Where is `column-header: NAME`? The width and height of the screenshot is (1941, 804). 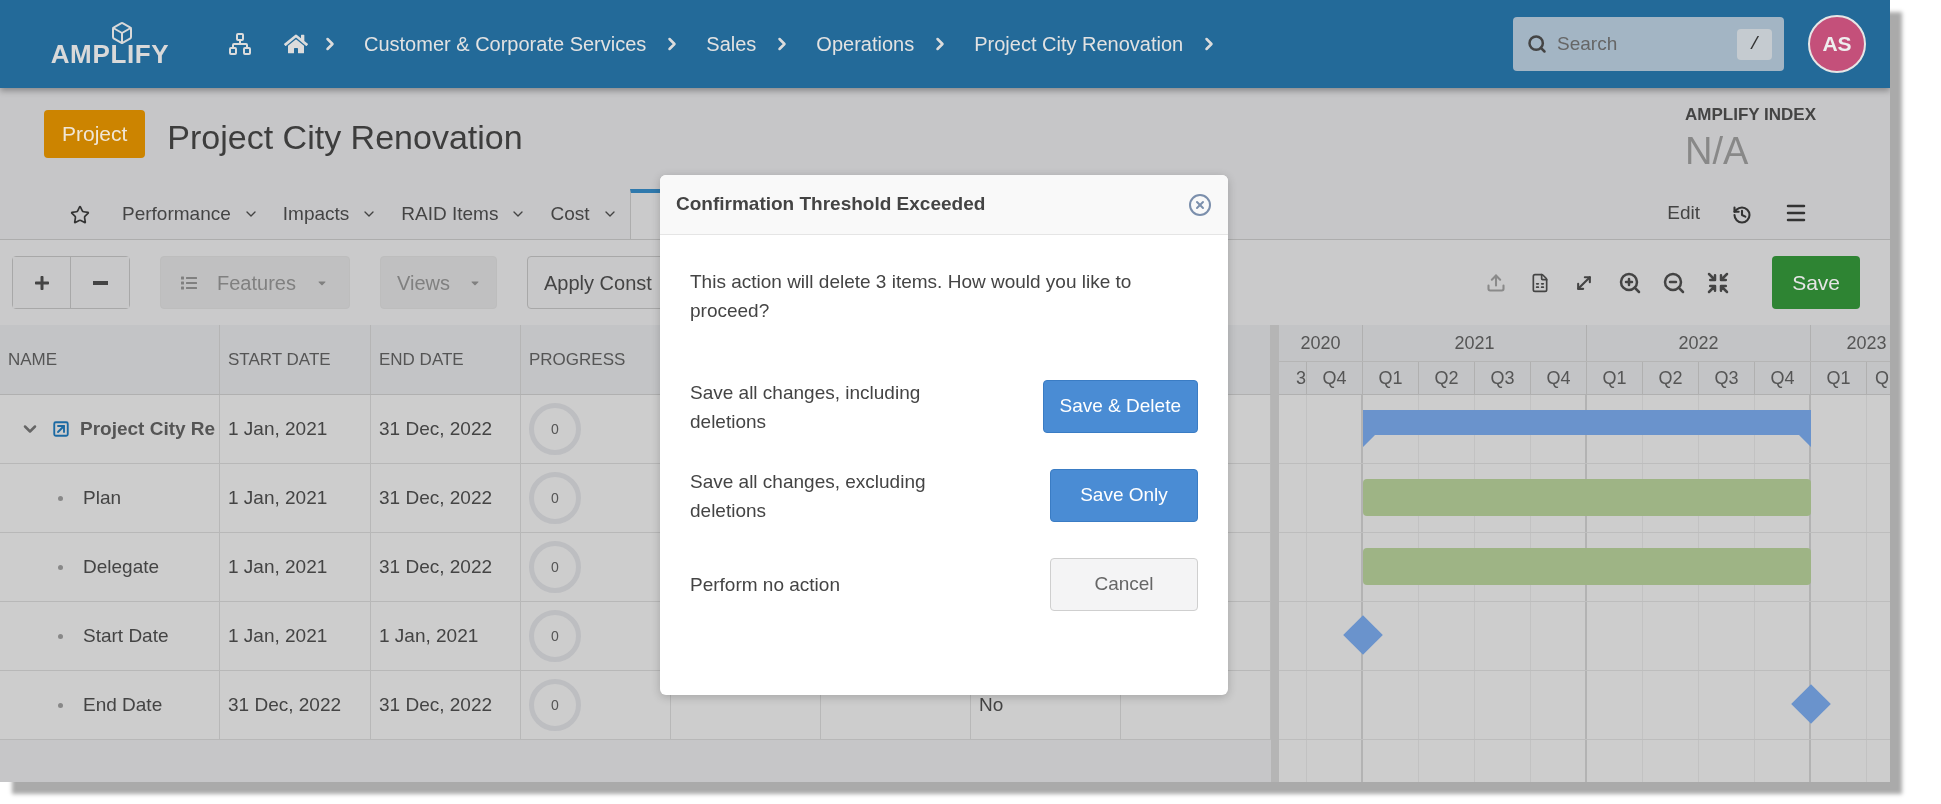
column-header: NAME is located at coordinates (33, 359).